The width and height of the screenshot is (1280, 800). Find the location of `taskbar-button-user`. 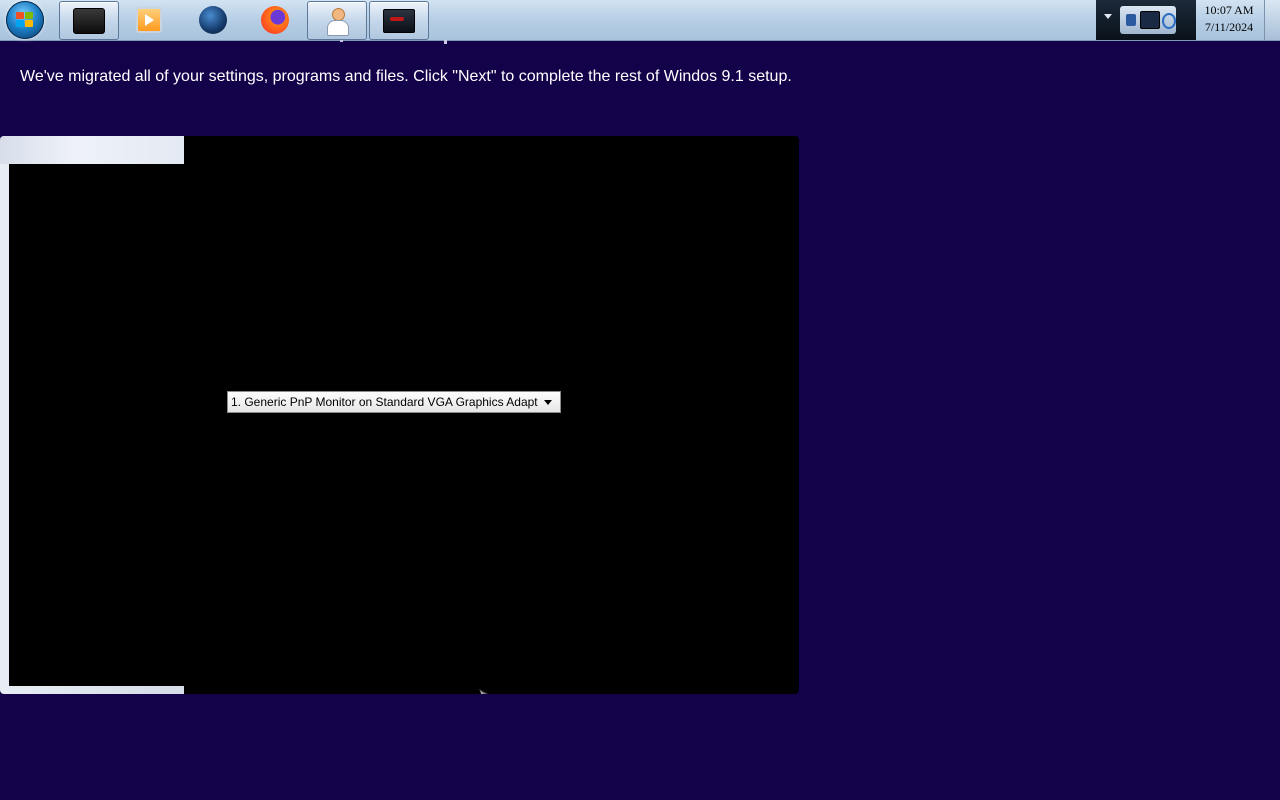

taskbar-button-user is located at coordinates (337, 20).